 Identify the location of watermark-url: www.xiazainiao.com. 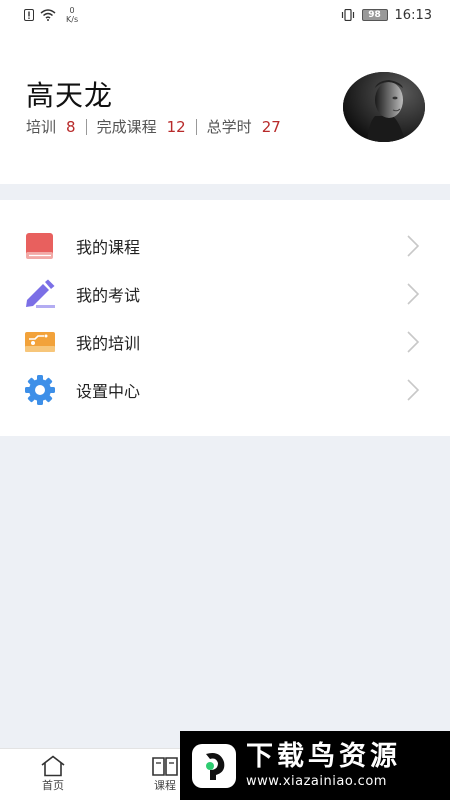
(316, 781).